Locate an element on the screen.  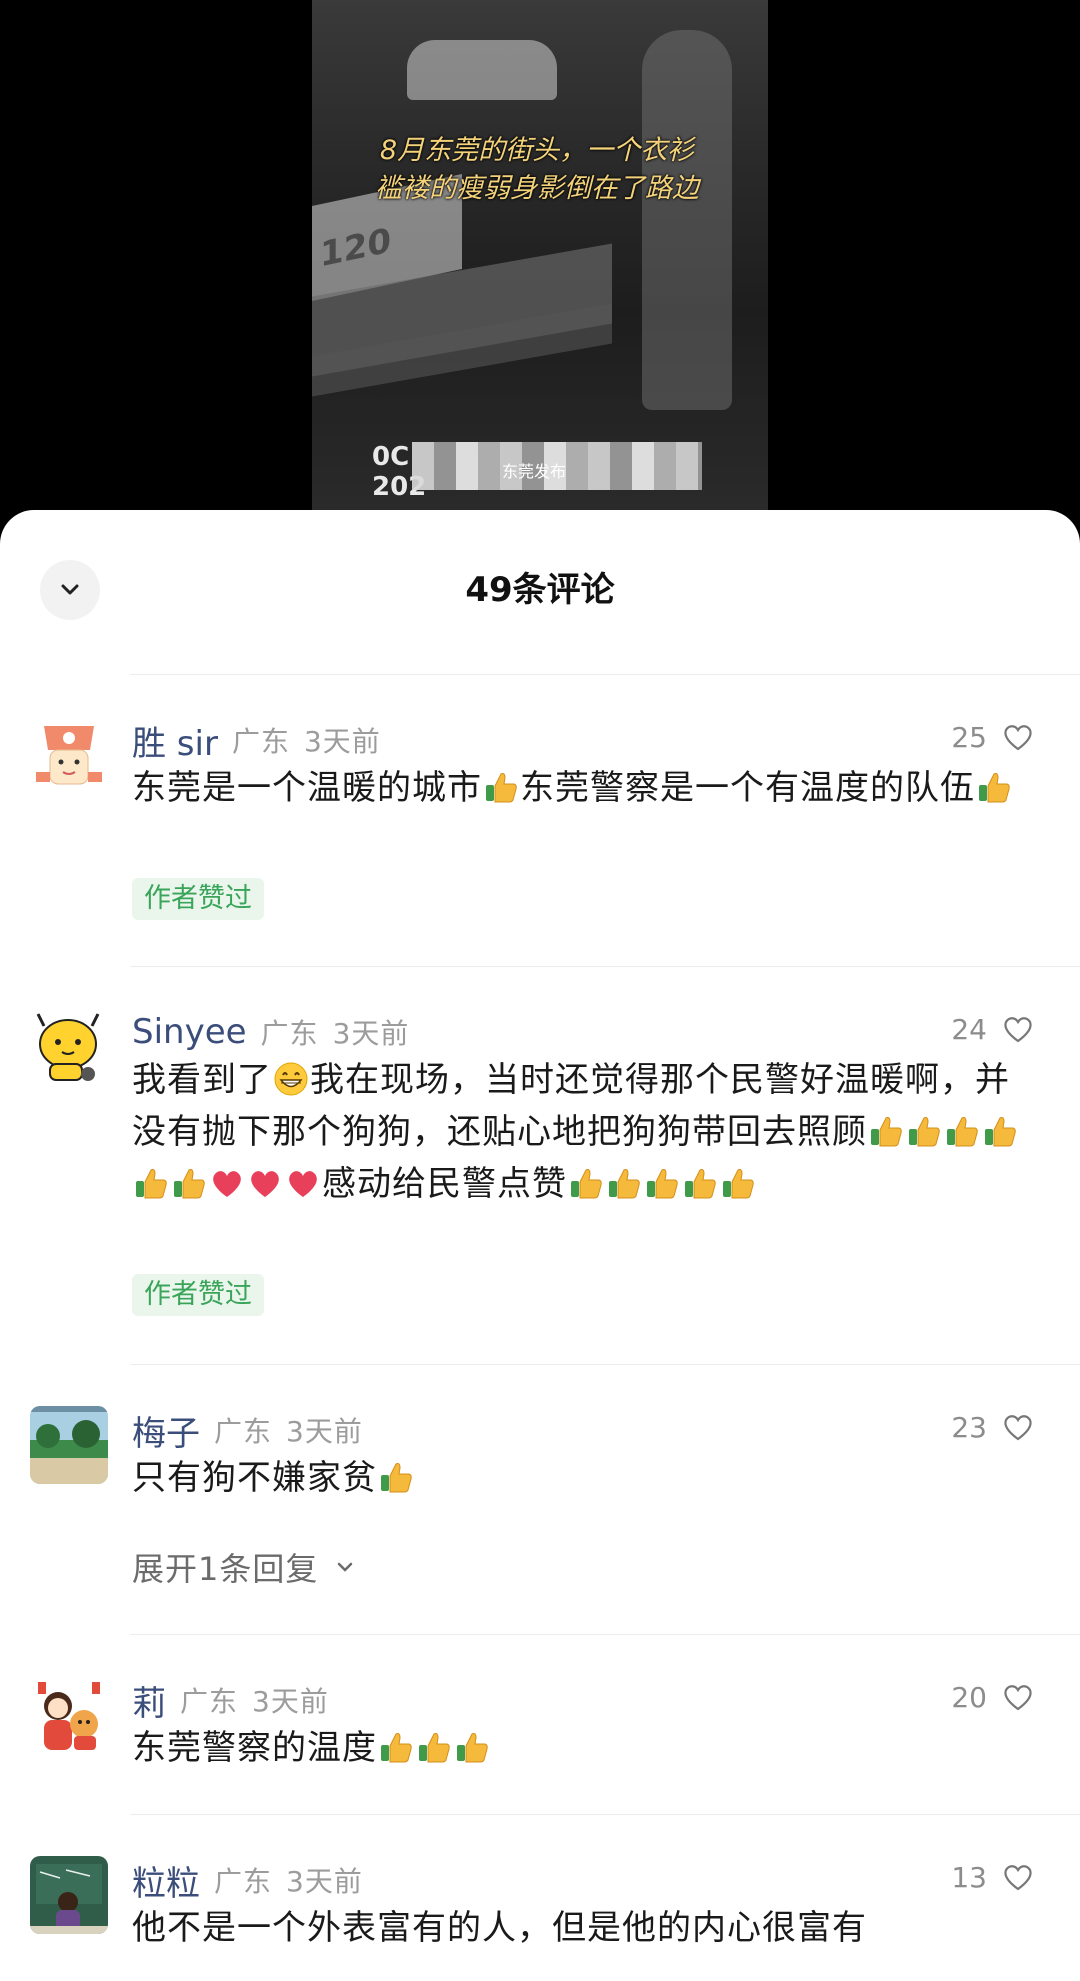
like-control: 25 is located at coordinates (993, 737).